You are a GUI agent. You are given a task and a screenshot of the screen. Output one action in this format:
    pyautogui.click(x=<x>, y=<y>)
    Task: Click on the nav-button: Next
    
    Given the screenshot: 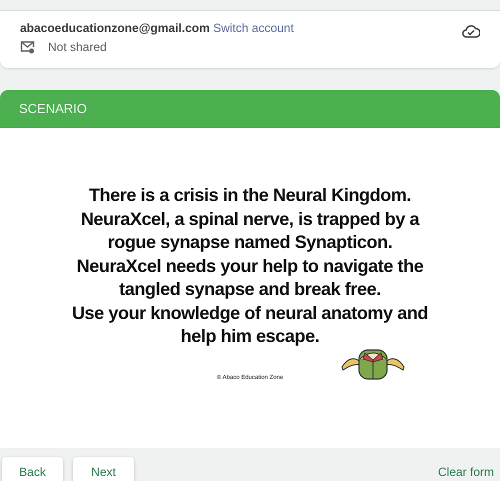 What is the action you would take?
    pyautogui.click(x=103, y=469)
    